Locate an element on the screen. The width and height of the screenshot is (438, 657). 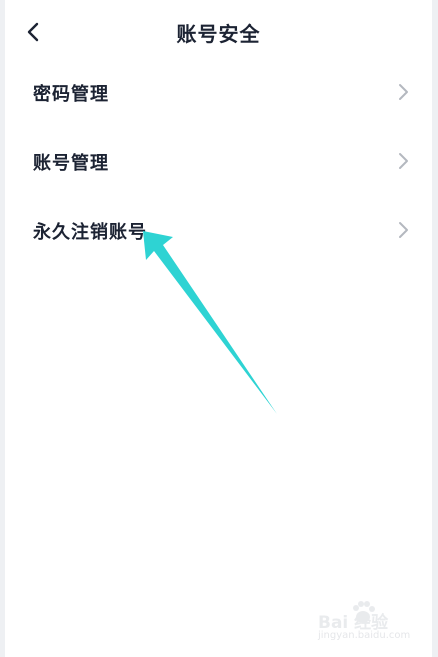
page-title: 账号安全 is located at coordinates (218, 34).